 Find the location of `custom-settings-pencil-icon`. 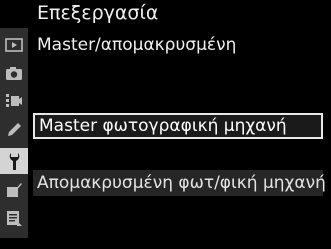

custom-settings-pencil-icon is located at coordinates (14, 130).